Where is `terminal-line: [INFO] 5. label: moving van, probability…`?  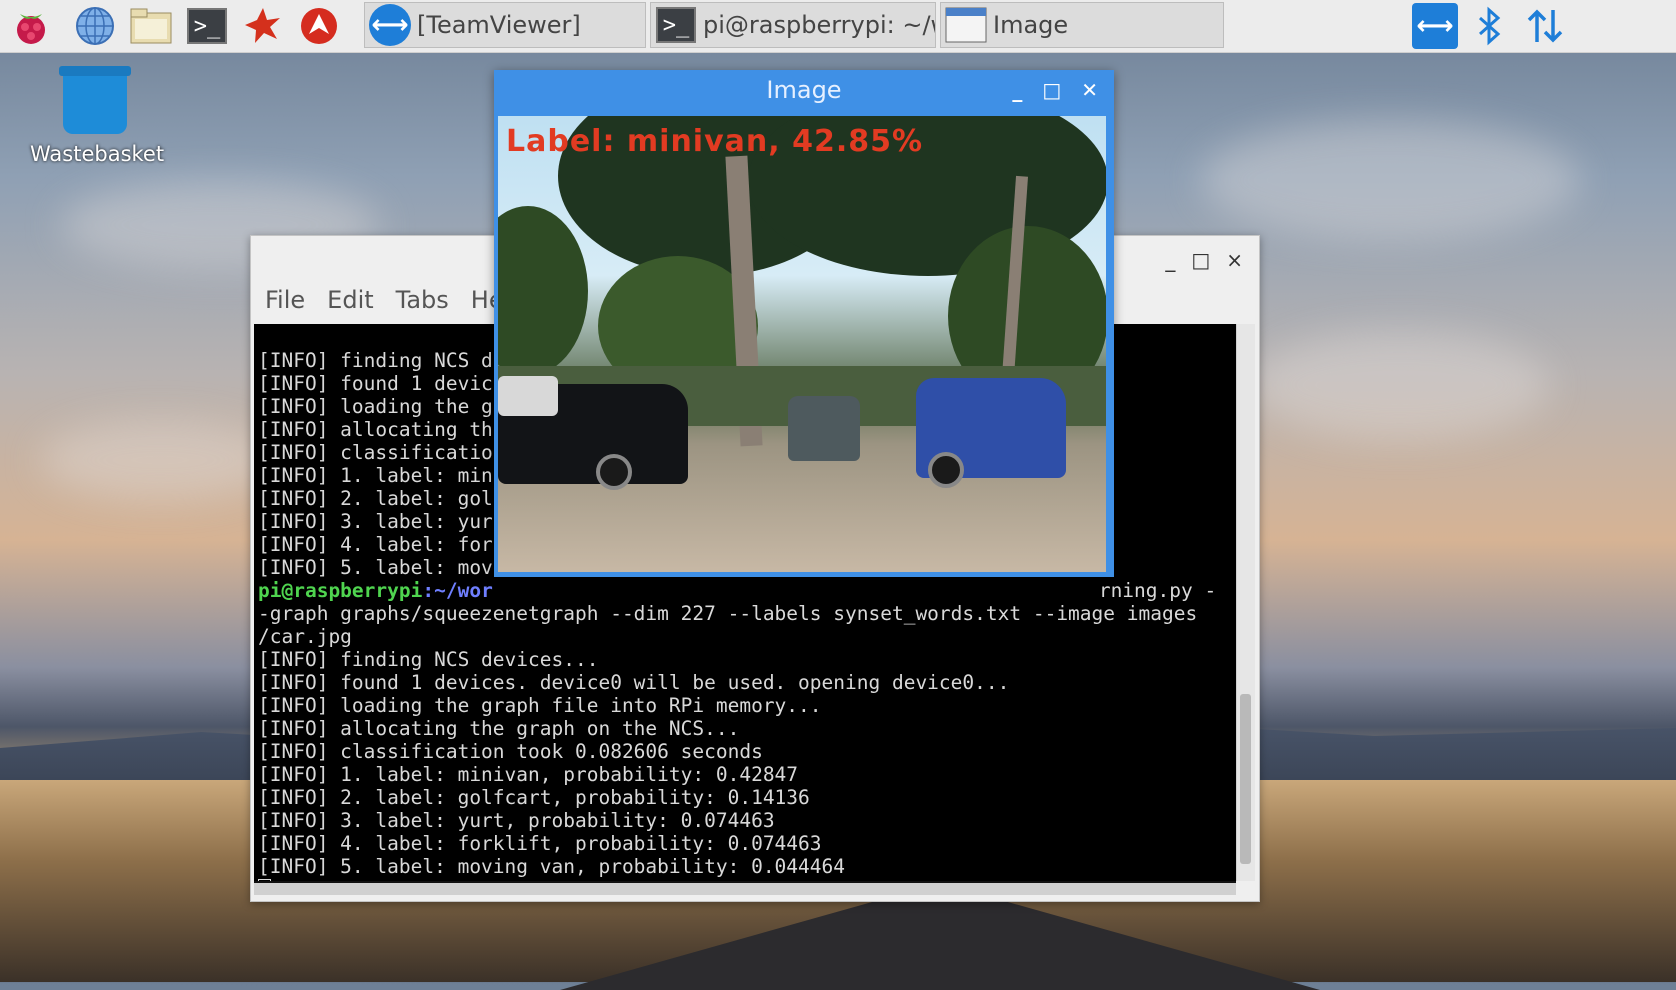
terminal-line: [INFO] 5. label: moving van, probability… is located at coordinates (551, 866).